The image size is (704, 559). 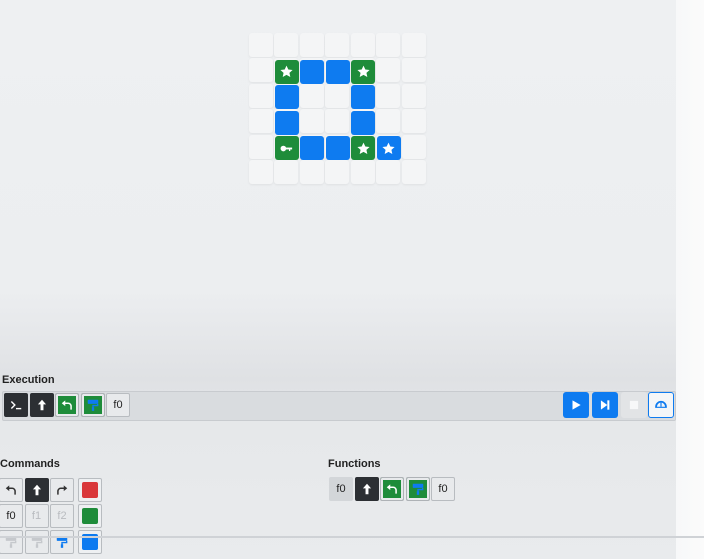 I want to click on cell-label: f1, so click(x=36, y=516).